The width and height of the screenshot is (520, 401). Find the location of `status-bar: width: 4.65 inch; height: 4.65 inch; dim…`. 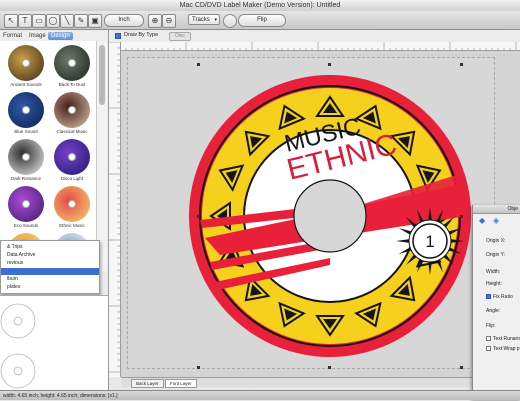

status-bar: width: 4.65 inch; height: 4.65 inch; dim… is located at coordinates (260, 395).